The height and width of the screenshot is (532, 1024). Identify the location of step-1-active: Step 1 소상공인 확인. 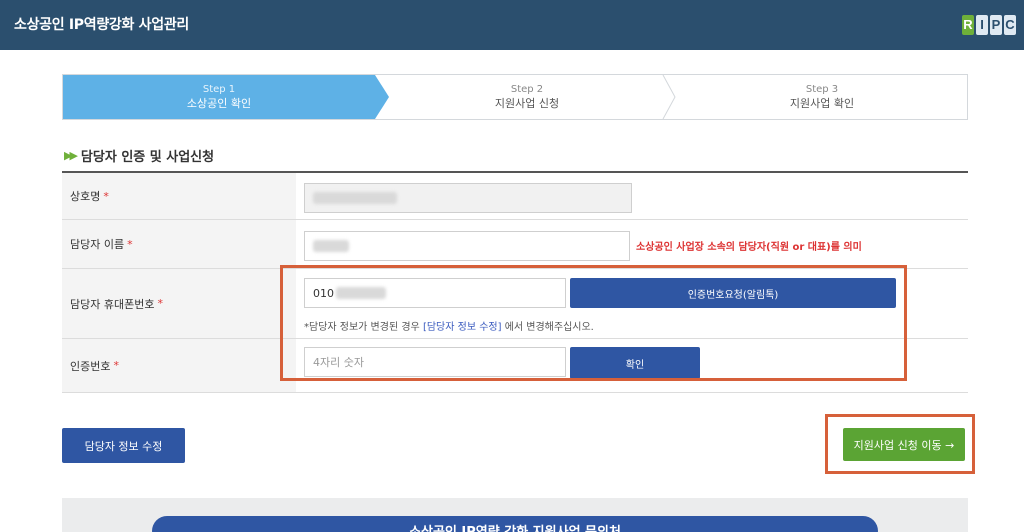
(219, 97).